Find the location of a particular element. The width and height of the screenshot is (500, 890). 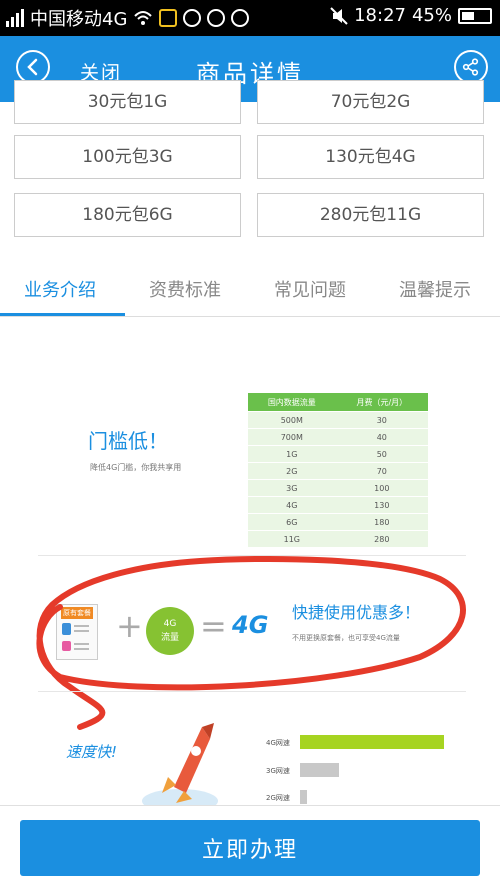

apply-now-button: 立即办理 is located at coordinates (250, 848).